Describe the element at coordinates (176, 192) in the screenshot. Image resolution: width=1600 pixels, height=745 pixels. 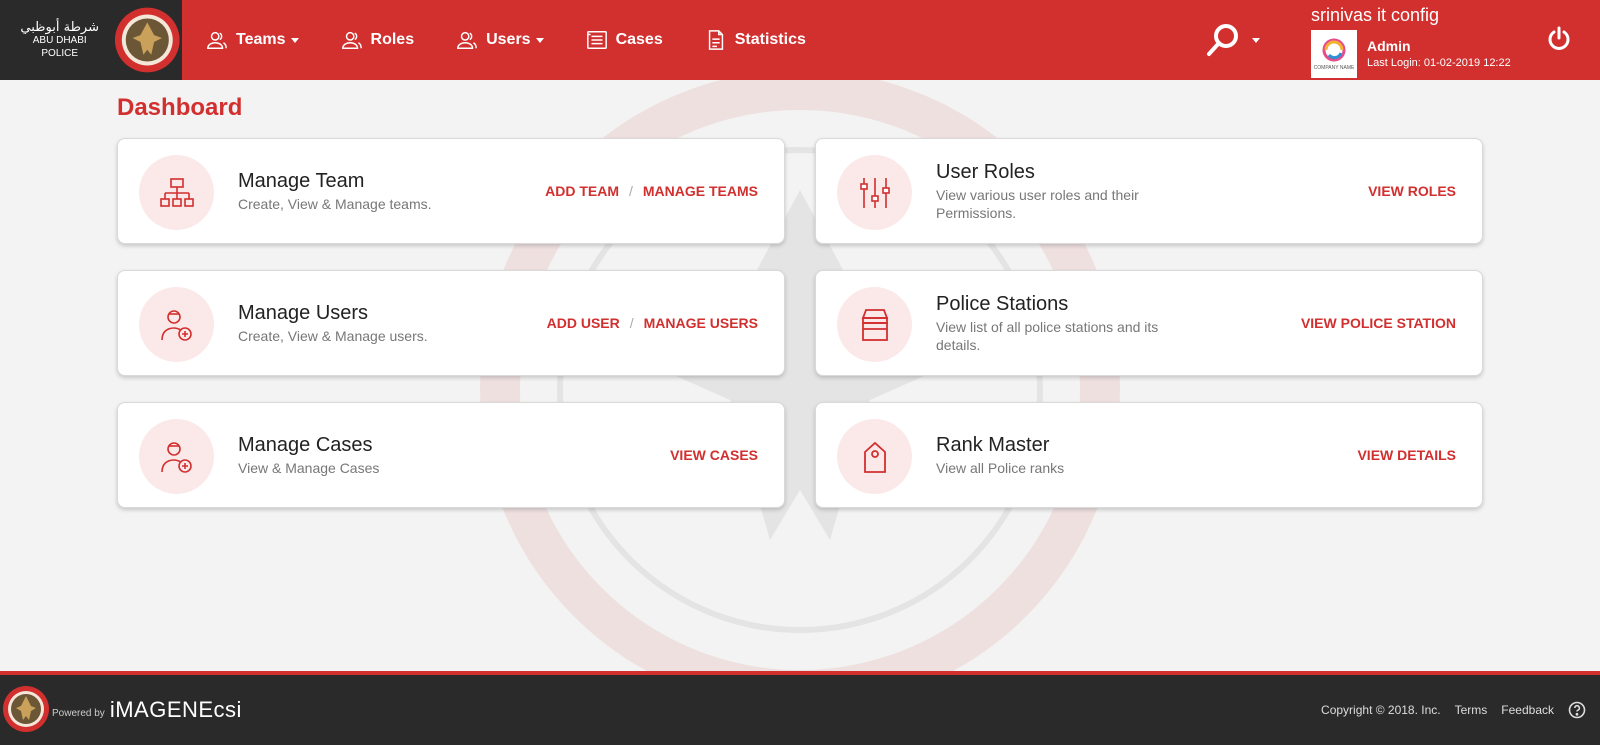
I see `org-chart-icon` at that location.